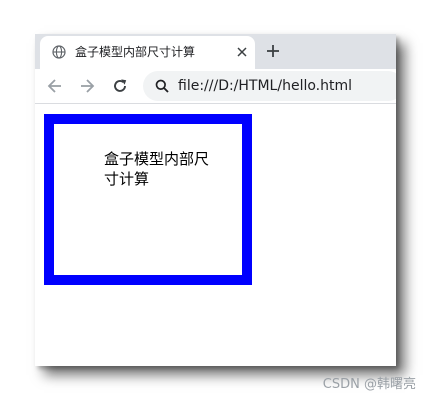 Image resolution: width=430 pixels, height=400 pixels. I want to click on watermark: CSDN @韩曙亮, so click(369, 384).